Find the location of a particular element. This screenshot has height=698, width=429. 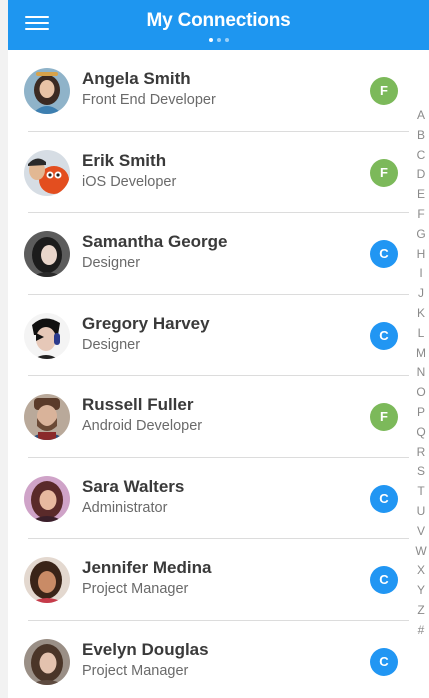

index-letter: # is located at coordinates (419, 631).